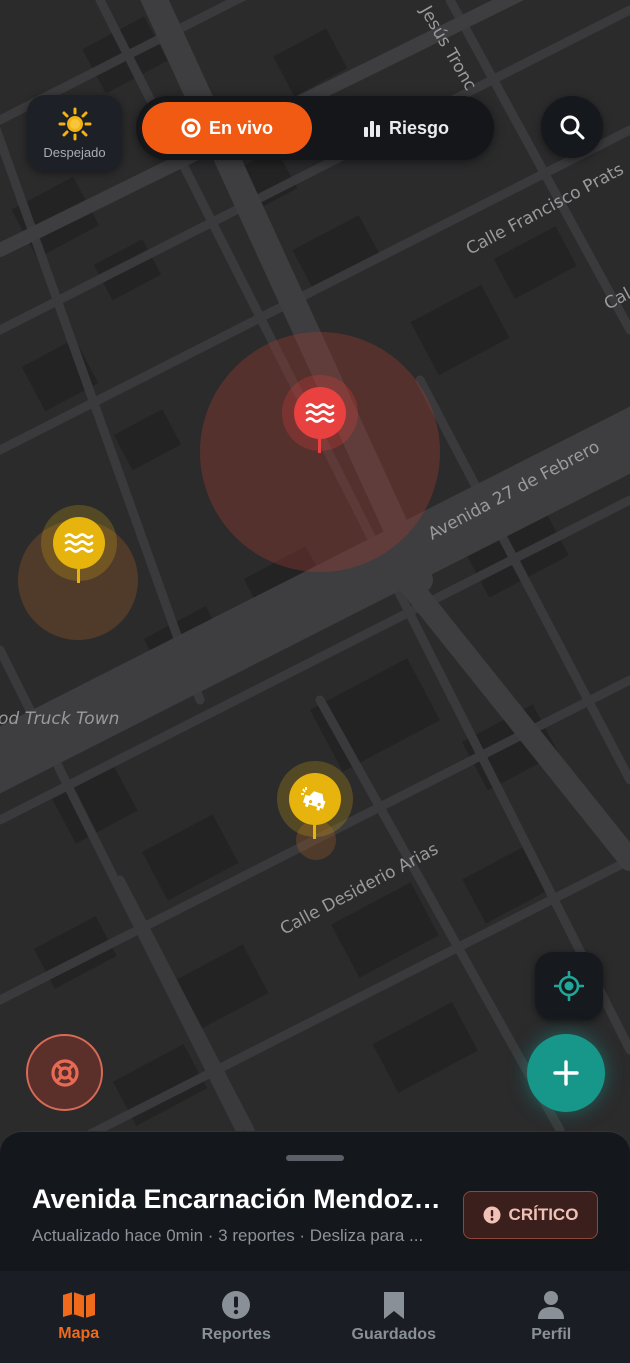  What do you see at coordinates (543, 1214) in the screenshot?
I see `severity-label: CRÍTICO` at bounding box center [543, 1214].